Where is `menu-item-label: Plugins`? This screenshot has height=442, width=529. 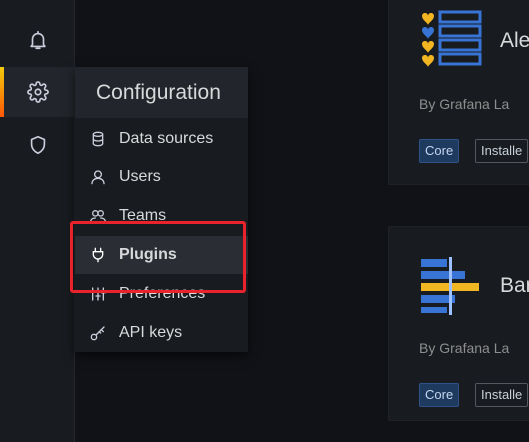 menu-item-label: Plugins is located at coordinates (148, 254).